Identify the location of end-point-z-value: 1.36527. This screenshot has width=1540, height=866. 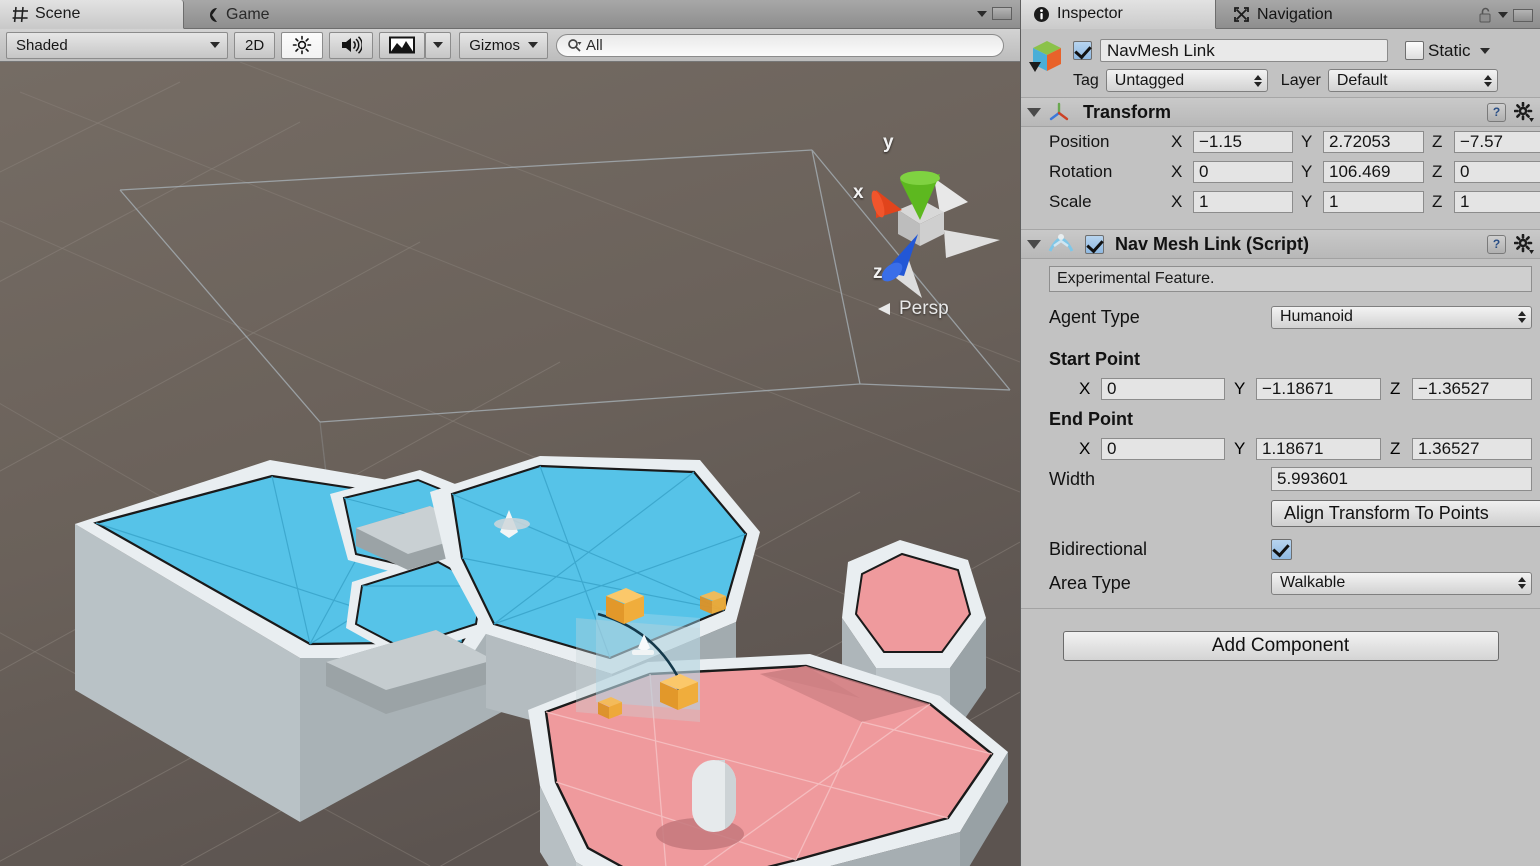
(1449, 448).